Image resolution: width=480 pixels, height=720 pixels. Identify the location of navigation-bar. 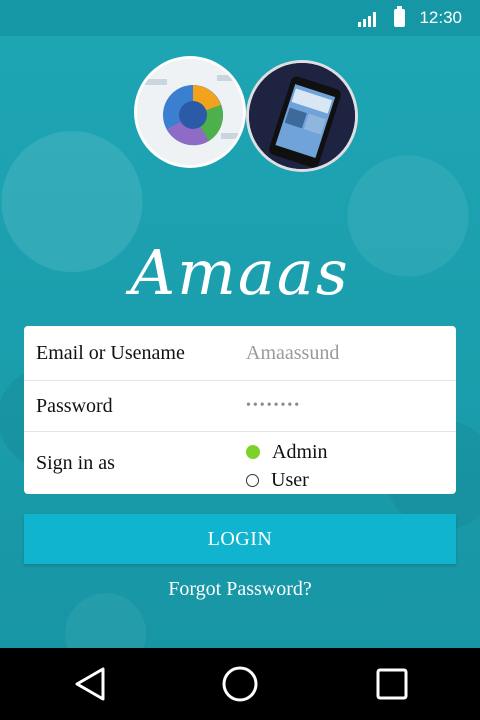
(240, 684).